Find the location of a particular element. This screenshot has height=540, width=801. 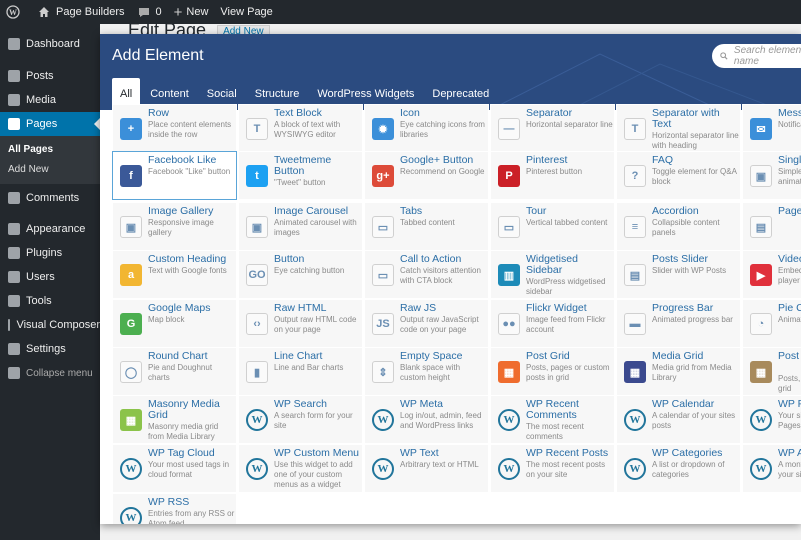

pin-icon is located at coordinates (14, 76).